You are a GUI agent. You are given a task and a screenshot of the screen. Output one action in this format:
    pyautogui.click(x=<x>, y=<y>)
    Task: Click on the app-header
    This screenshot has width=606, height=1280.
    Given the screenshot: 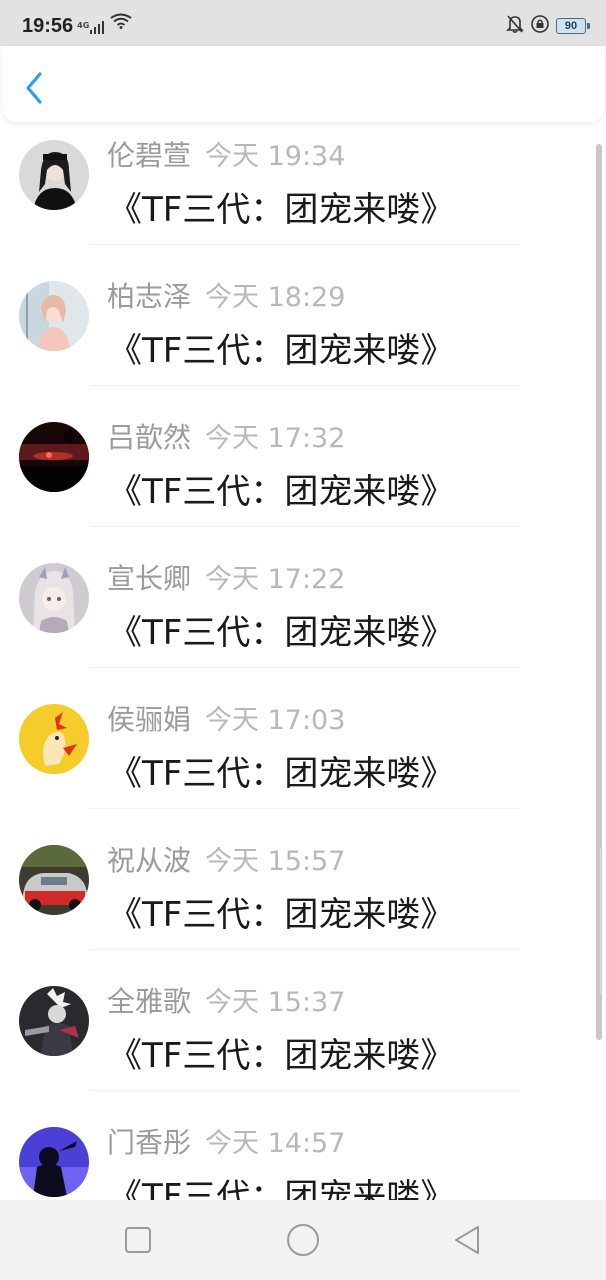 What is the action you would take?
    pyautogui.click(x=303, y=84)
    